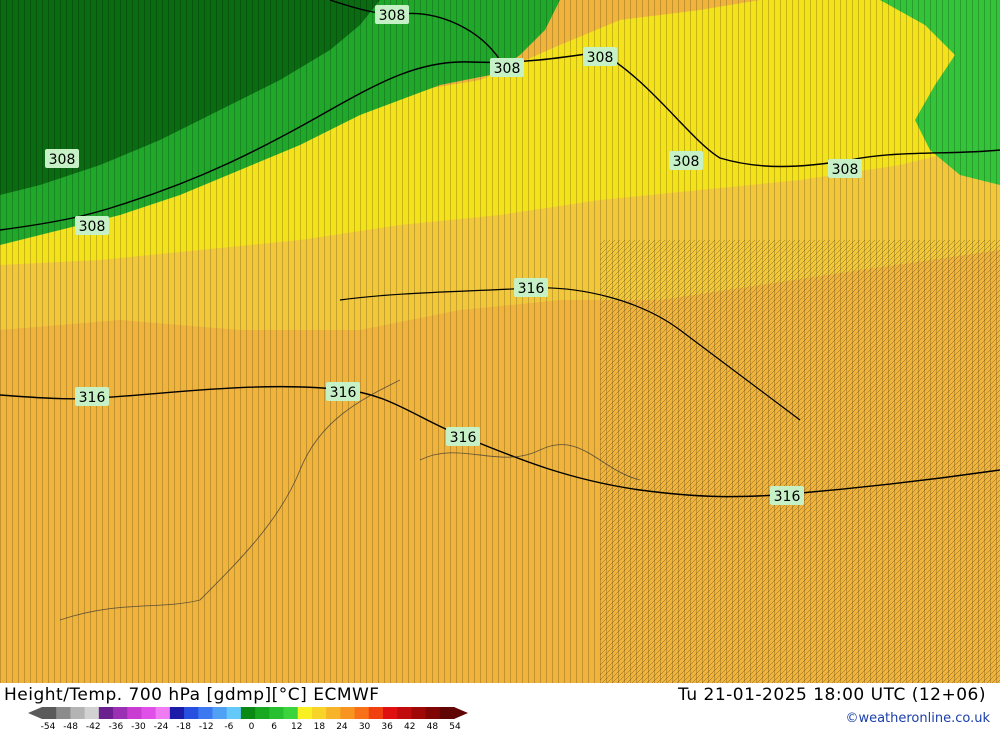 Image resolution: width=1000 pixels, height=734 pixels. I want to click on valid-time: Tu 21-01-2025 18:00 UTC (12+06), so click(832, 695).